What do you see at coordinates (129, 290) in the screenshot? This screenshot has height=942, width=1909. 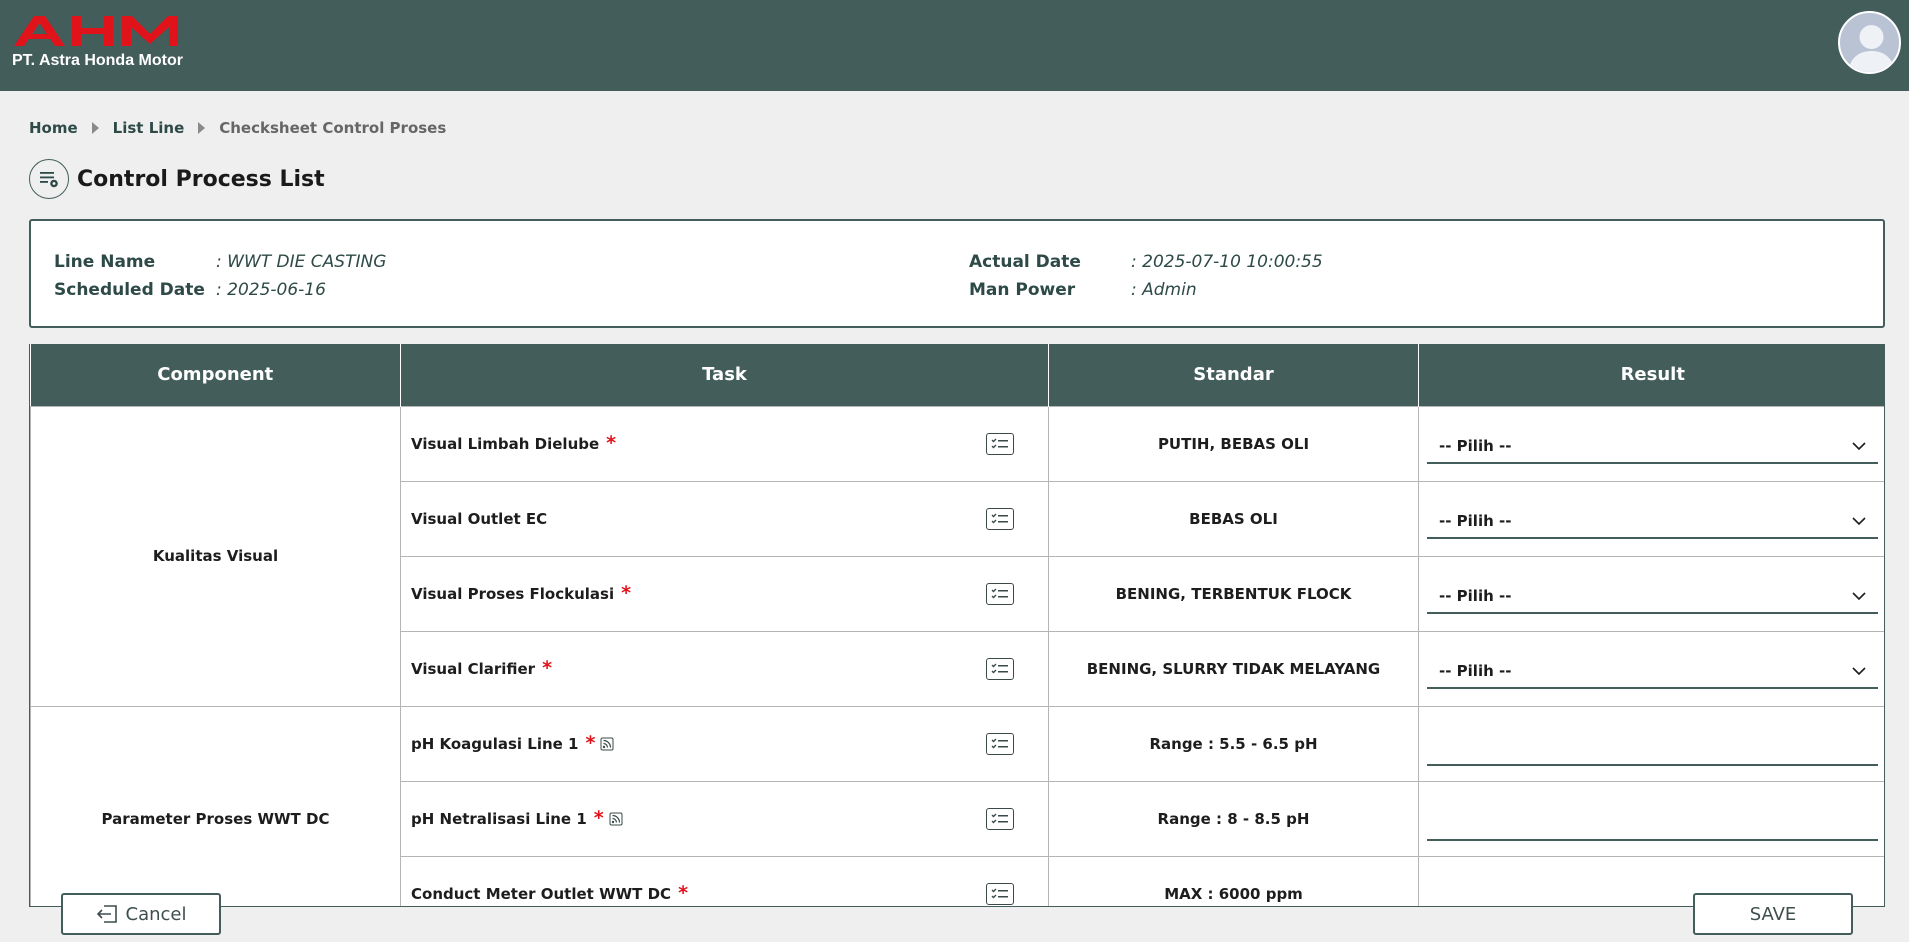 I see `scheduled-date-label: Scheduled Date` at bounding box center [129, 290].